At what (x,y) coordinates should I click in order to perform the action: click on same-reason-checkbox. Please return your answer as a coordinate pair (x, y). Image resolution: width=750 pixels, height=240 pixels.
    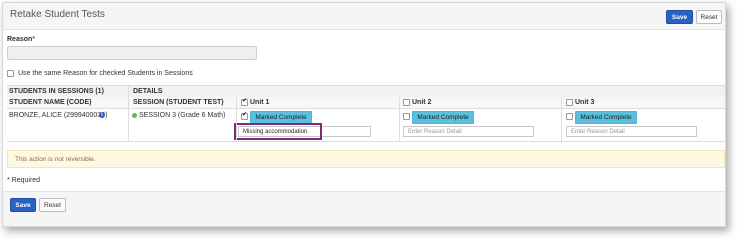
    Looking at the image, I should click on (10, 73).